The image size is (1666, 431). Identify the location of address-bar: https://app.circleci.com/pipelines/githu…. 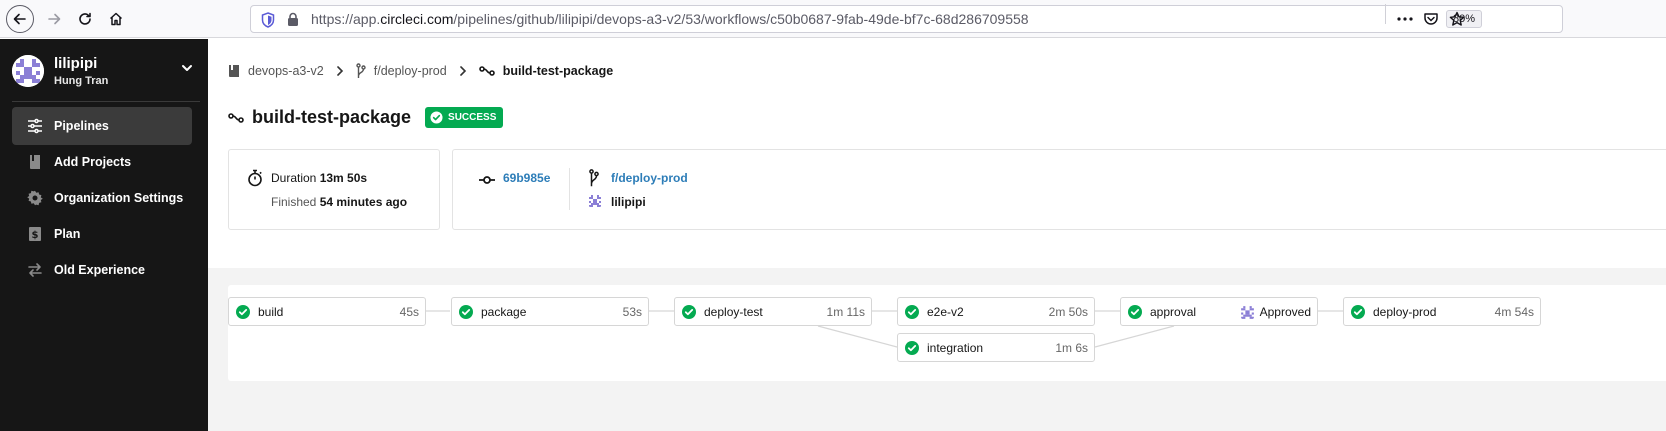
(906, 19).